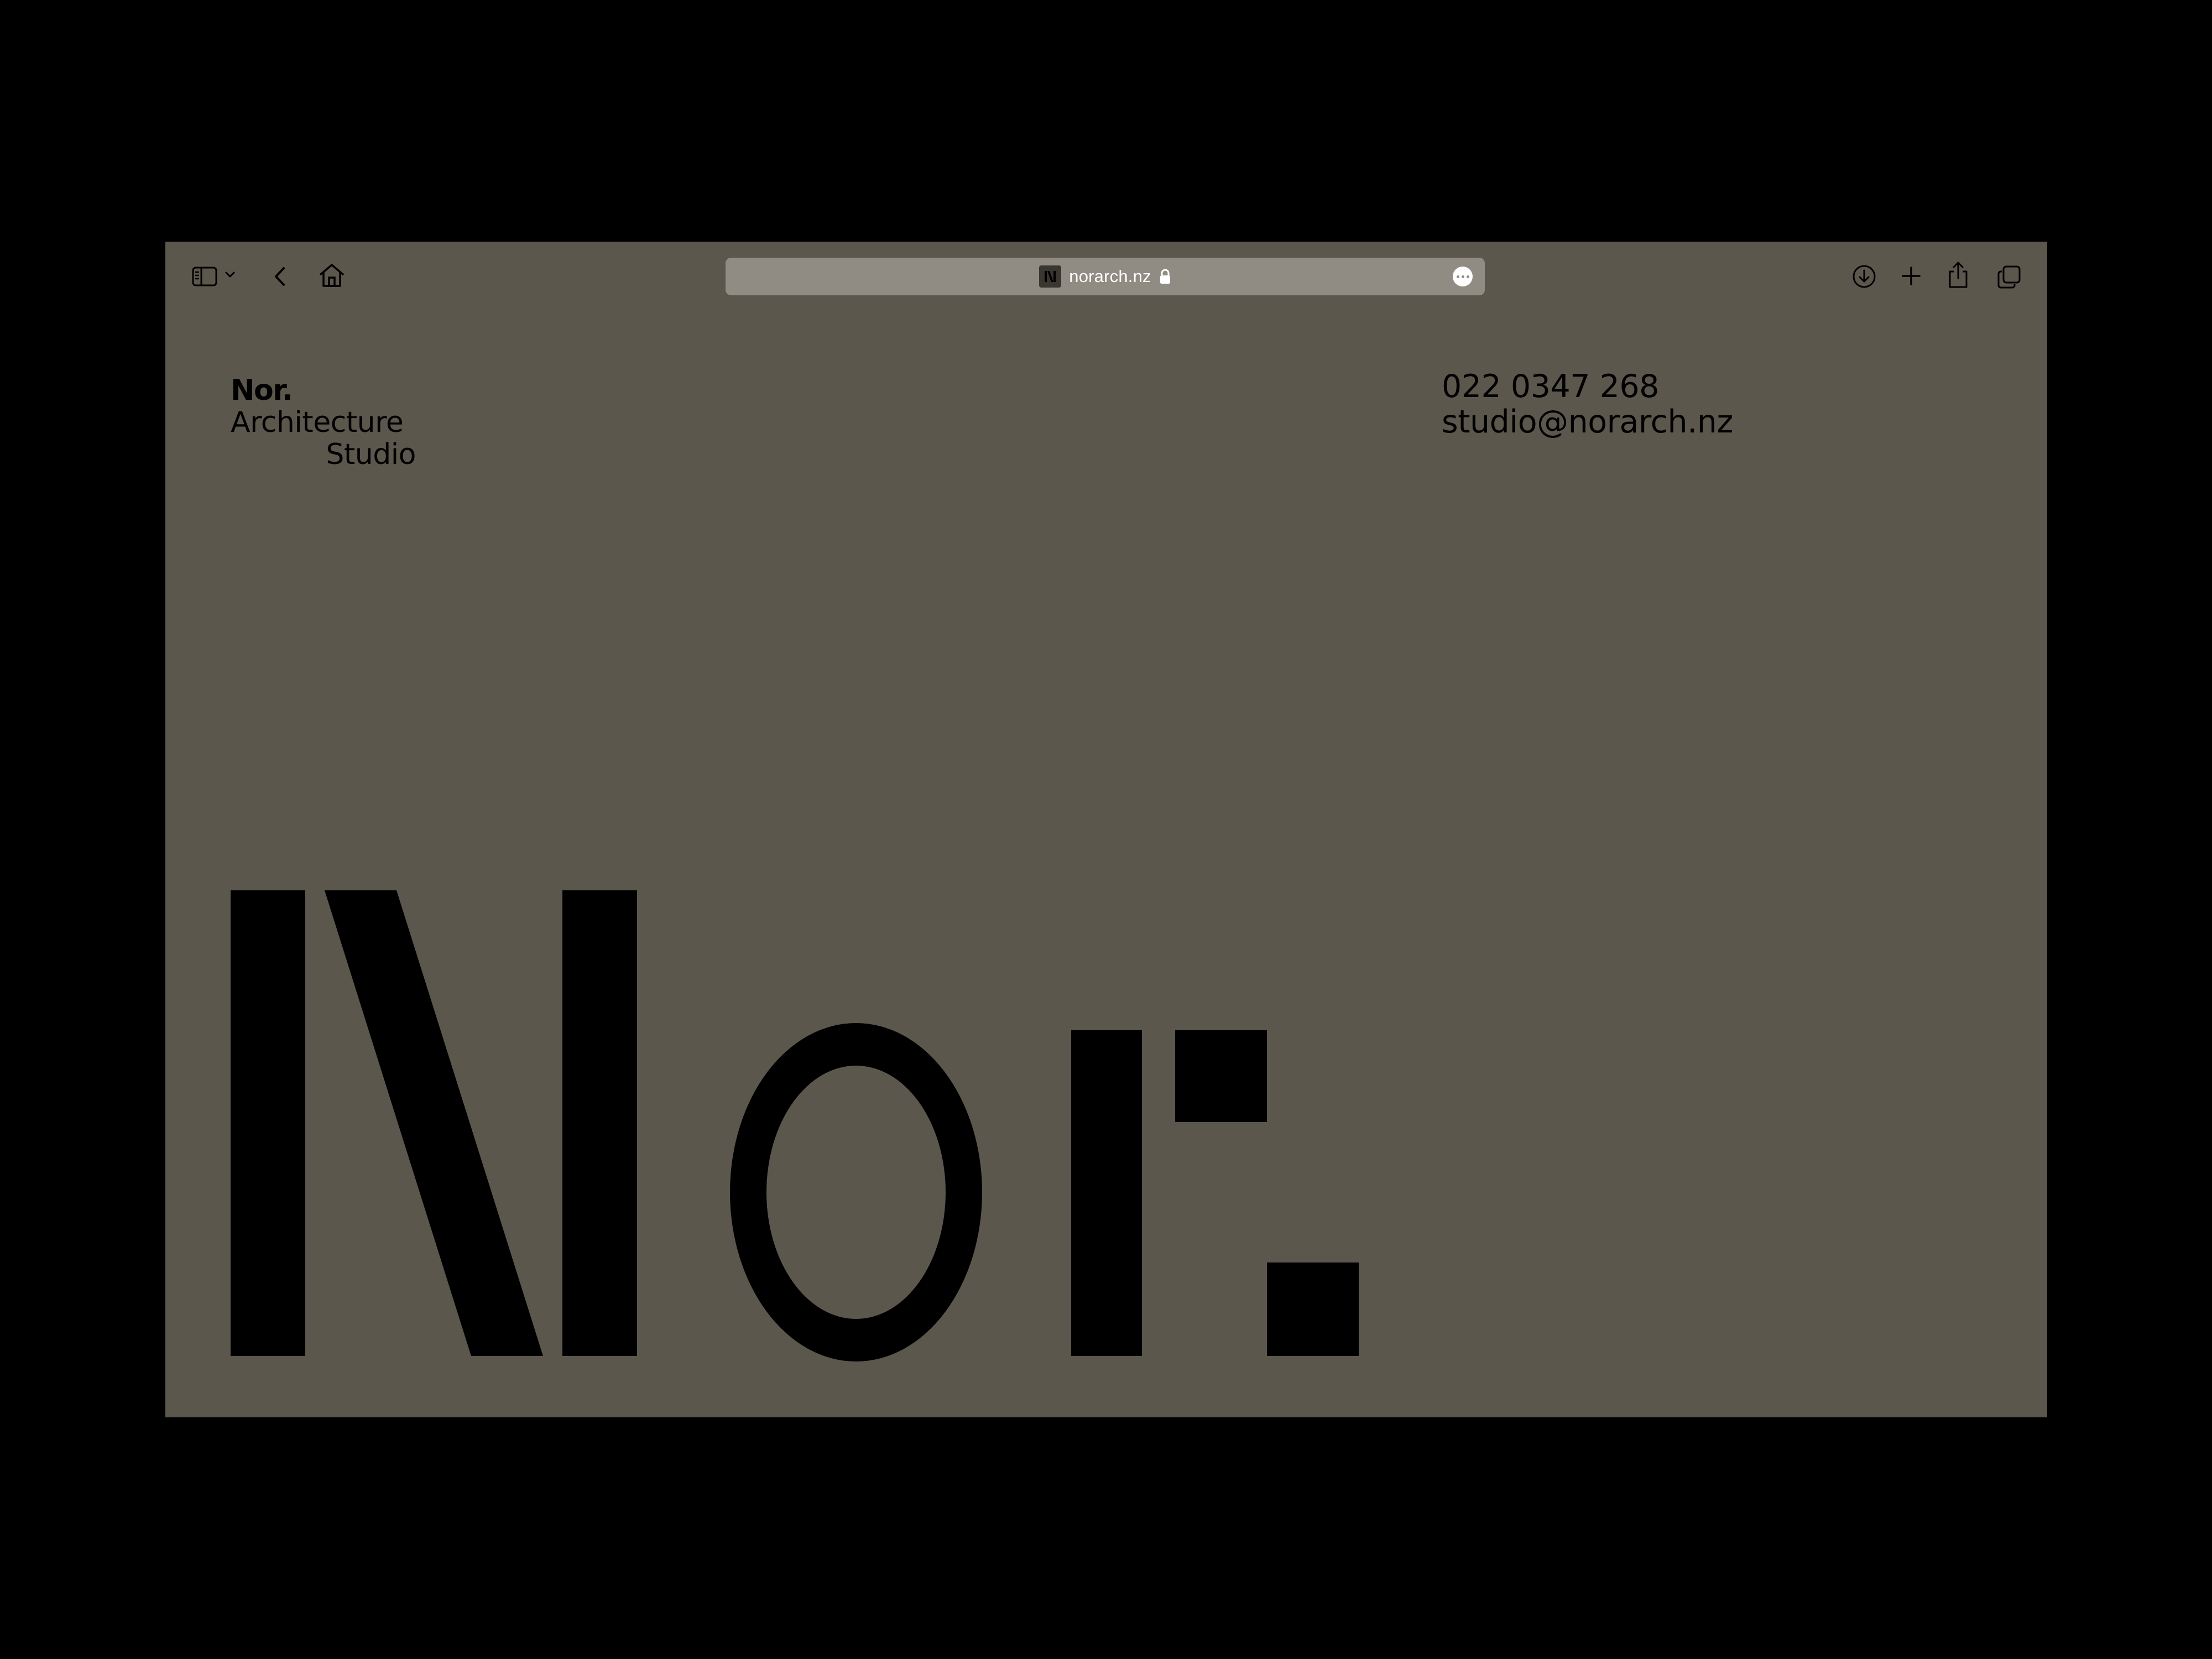  I want to click on address-bar: norarch.nz, so click(1106, 276).